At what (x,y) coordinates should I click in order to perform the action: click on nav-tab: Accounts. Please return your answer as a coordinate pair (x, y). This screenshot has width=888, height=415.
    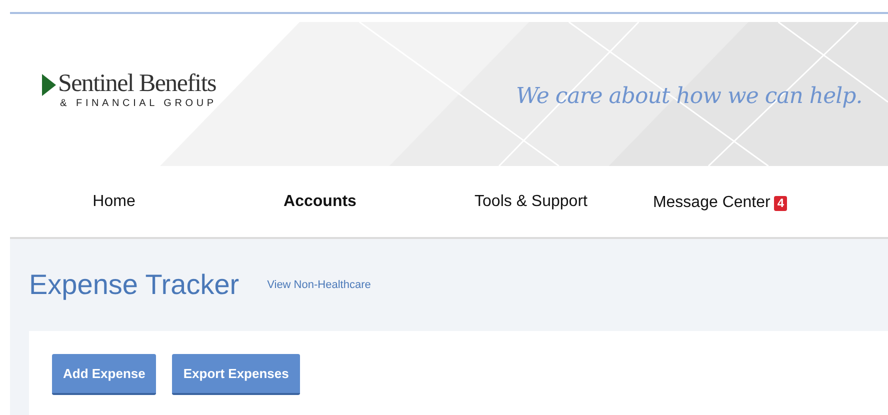
    Looking at the image, I should click on (320, 201).